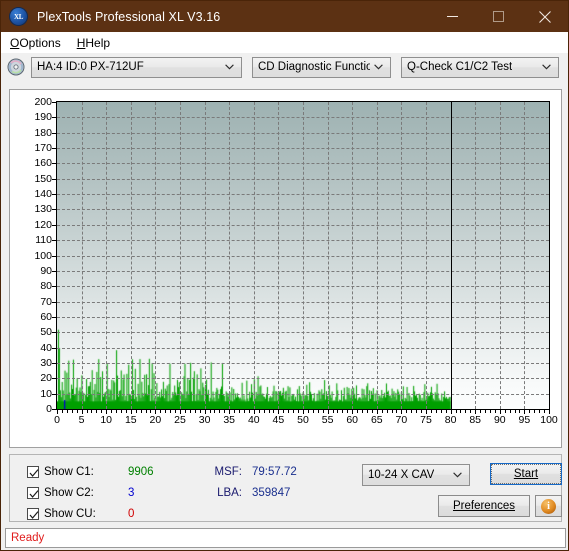 This screenshot has width=569, height=551. What do you see at coordinates (69, 471) in the screenshot?
I see `show-c1-label: Show C1:` at bounding box center [69, 471].